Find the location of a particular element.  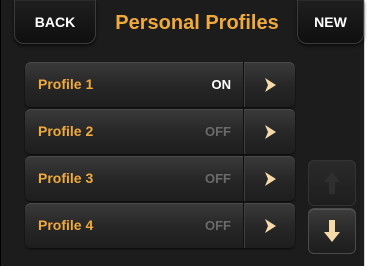

scroll-down-button is located at coordinates (332, 231).